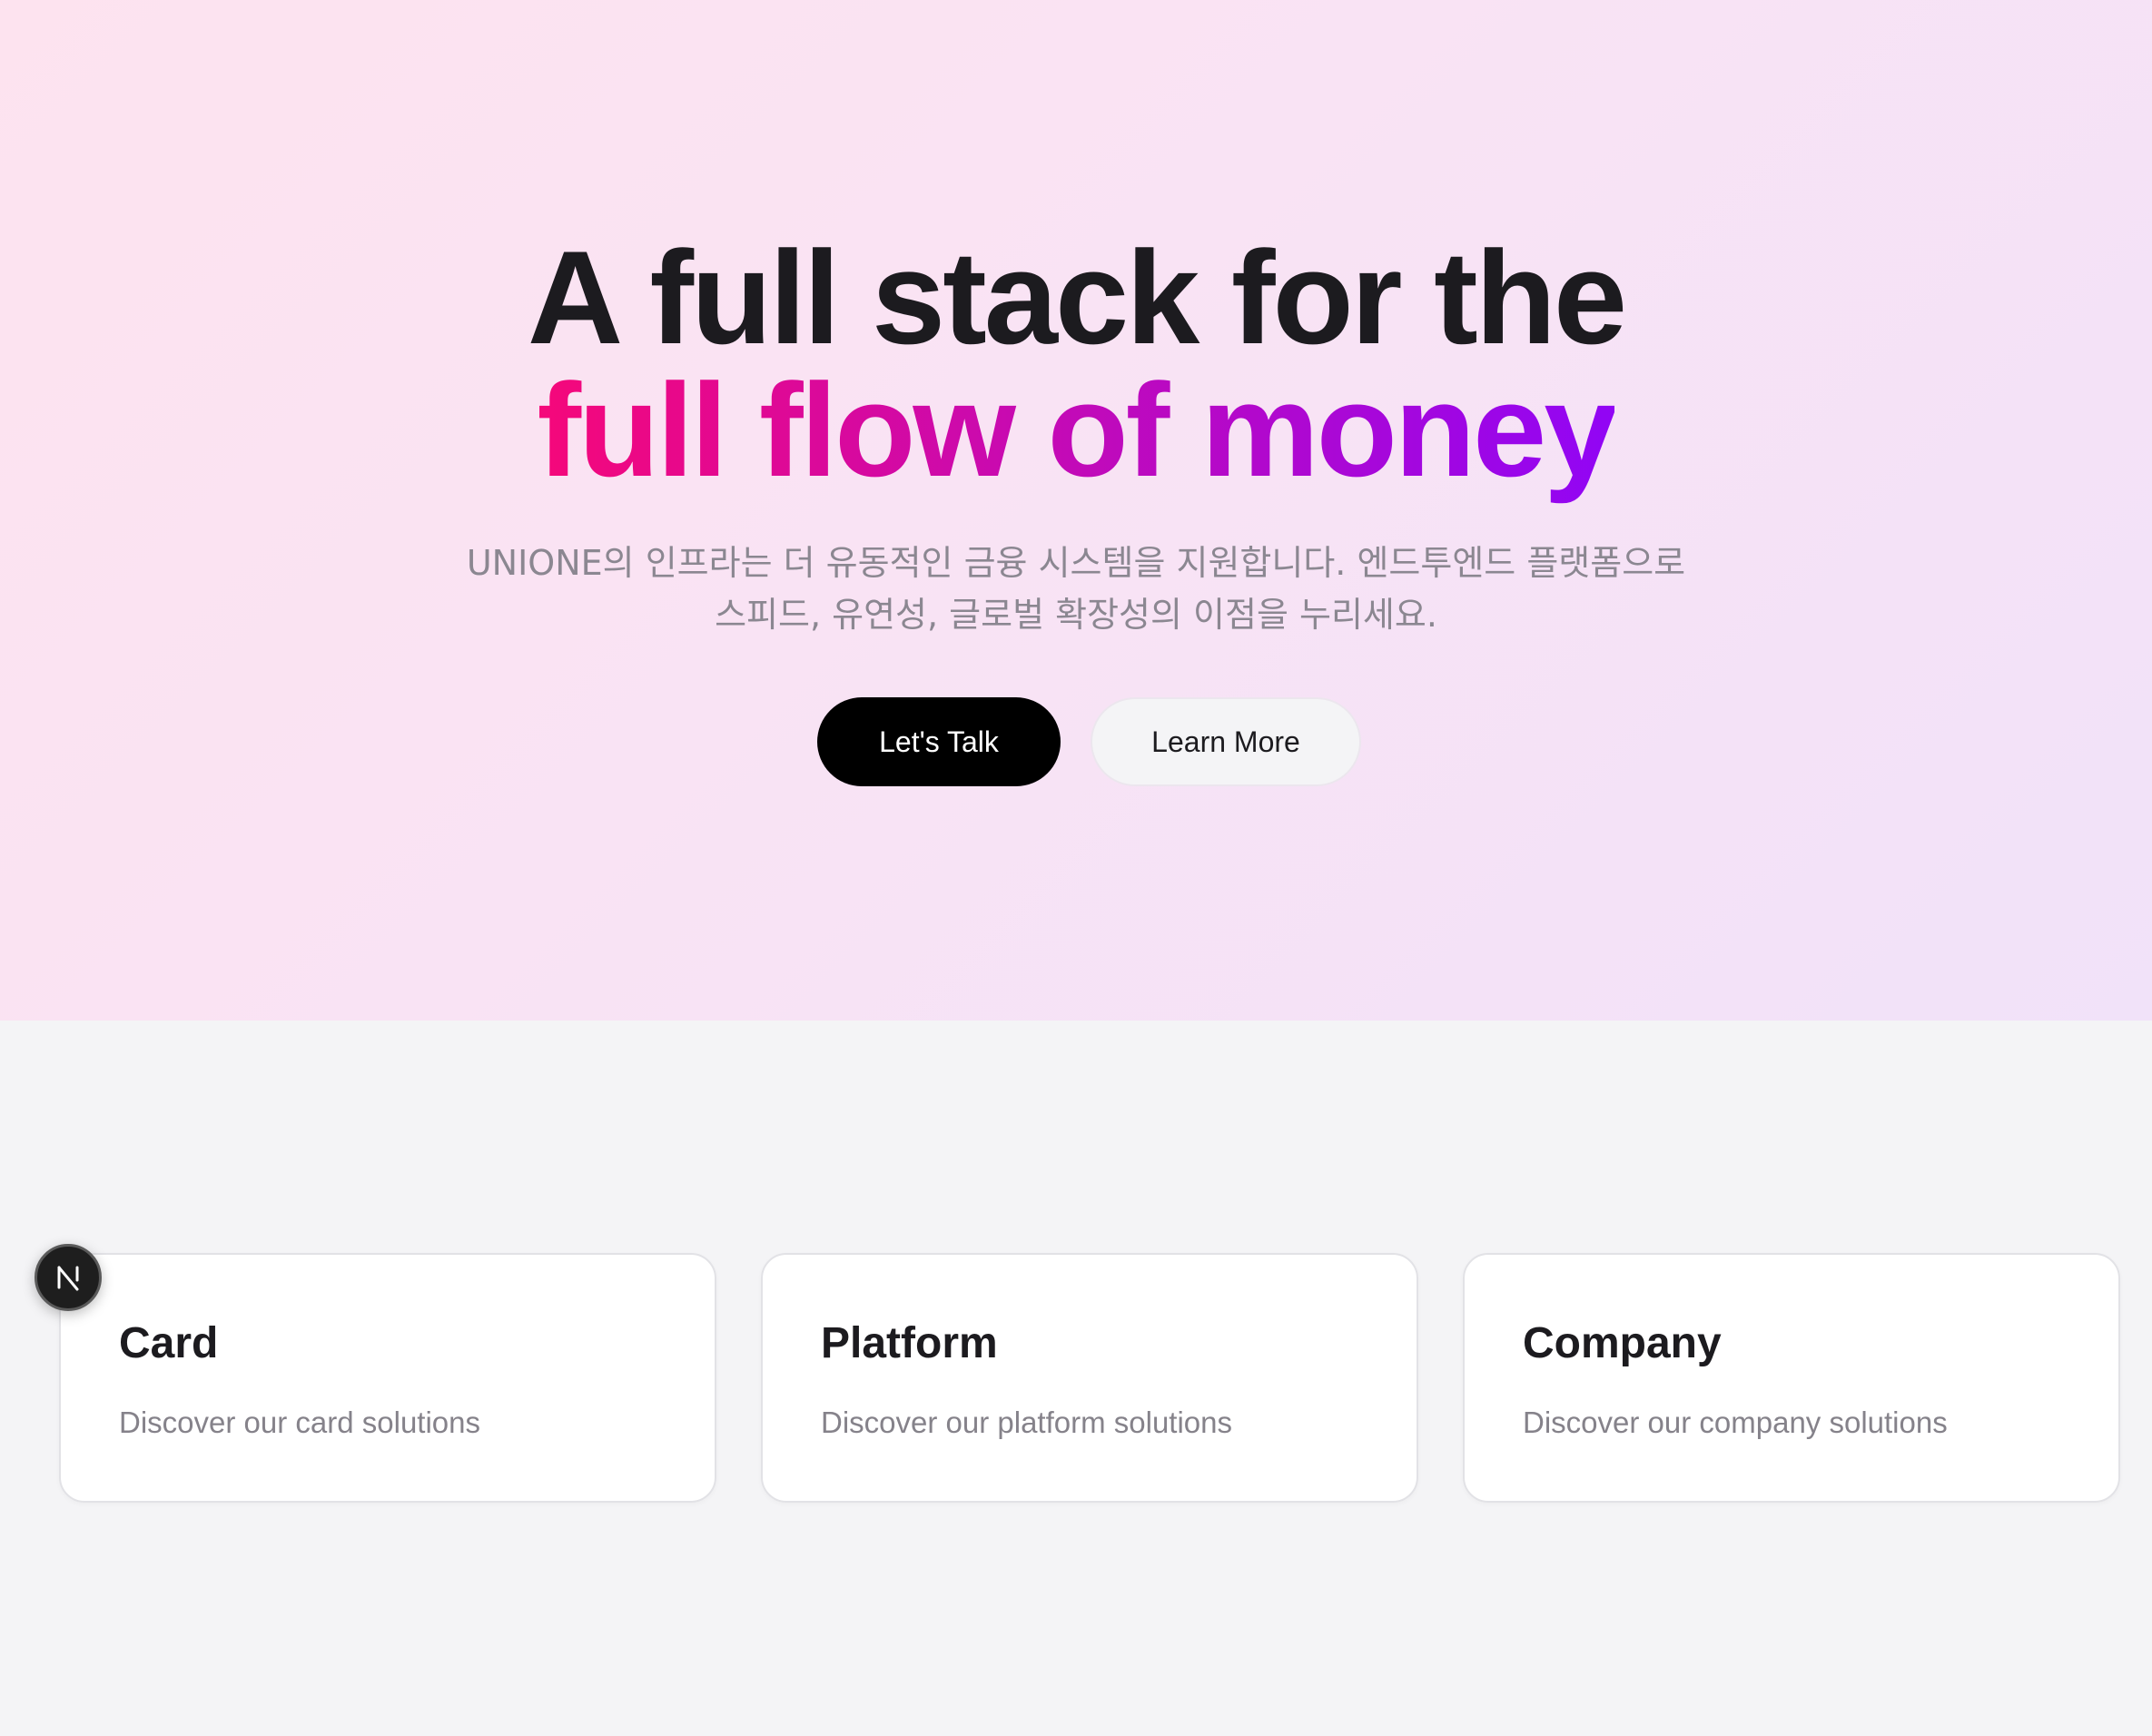  What do you see at coordinates (1089, 1378) in the screenshot?
I see `platform-solutions-card: Platform Discover our platform solutions` at bounding box center [1089, 1378].